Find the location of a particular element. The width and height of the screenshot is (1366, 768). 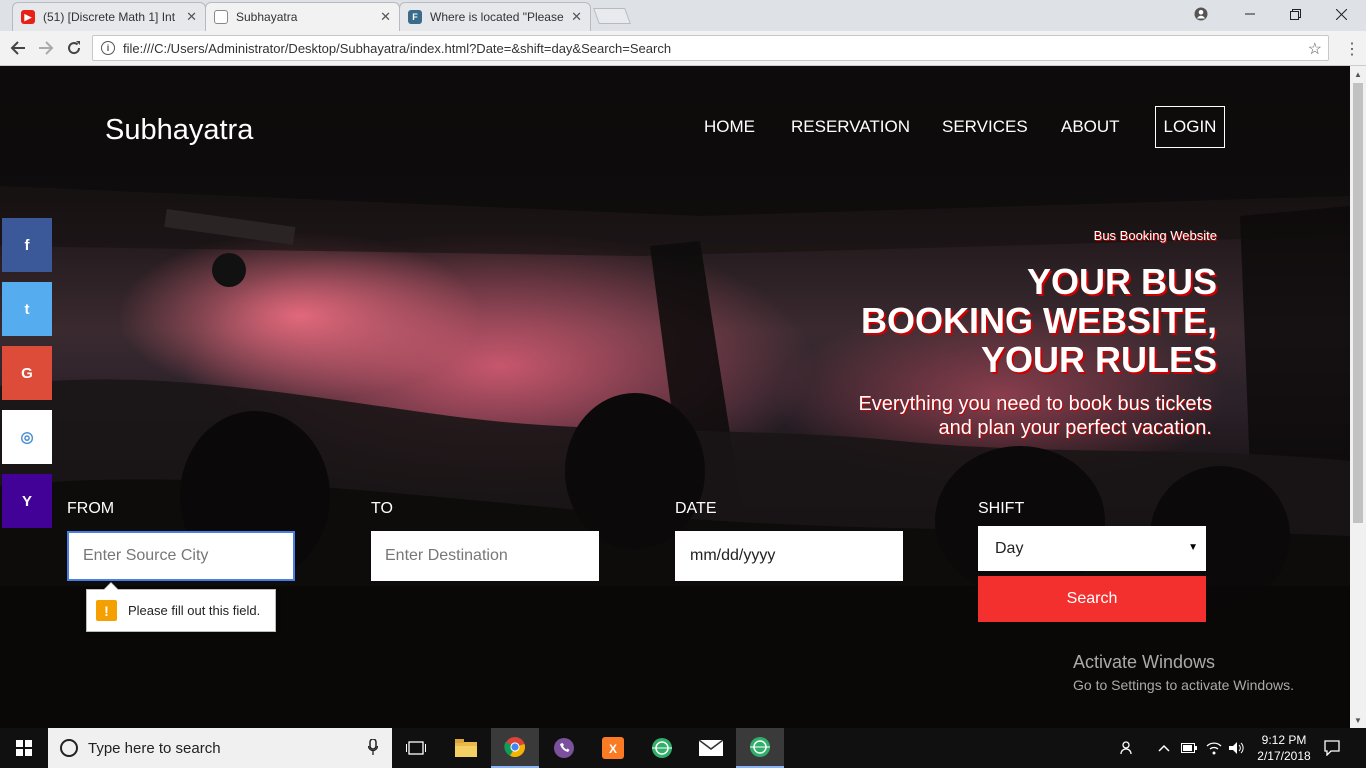

new-tab-button is located at coordinates (612, 16).